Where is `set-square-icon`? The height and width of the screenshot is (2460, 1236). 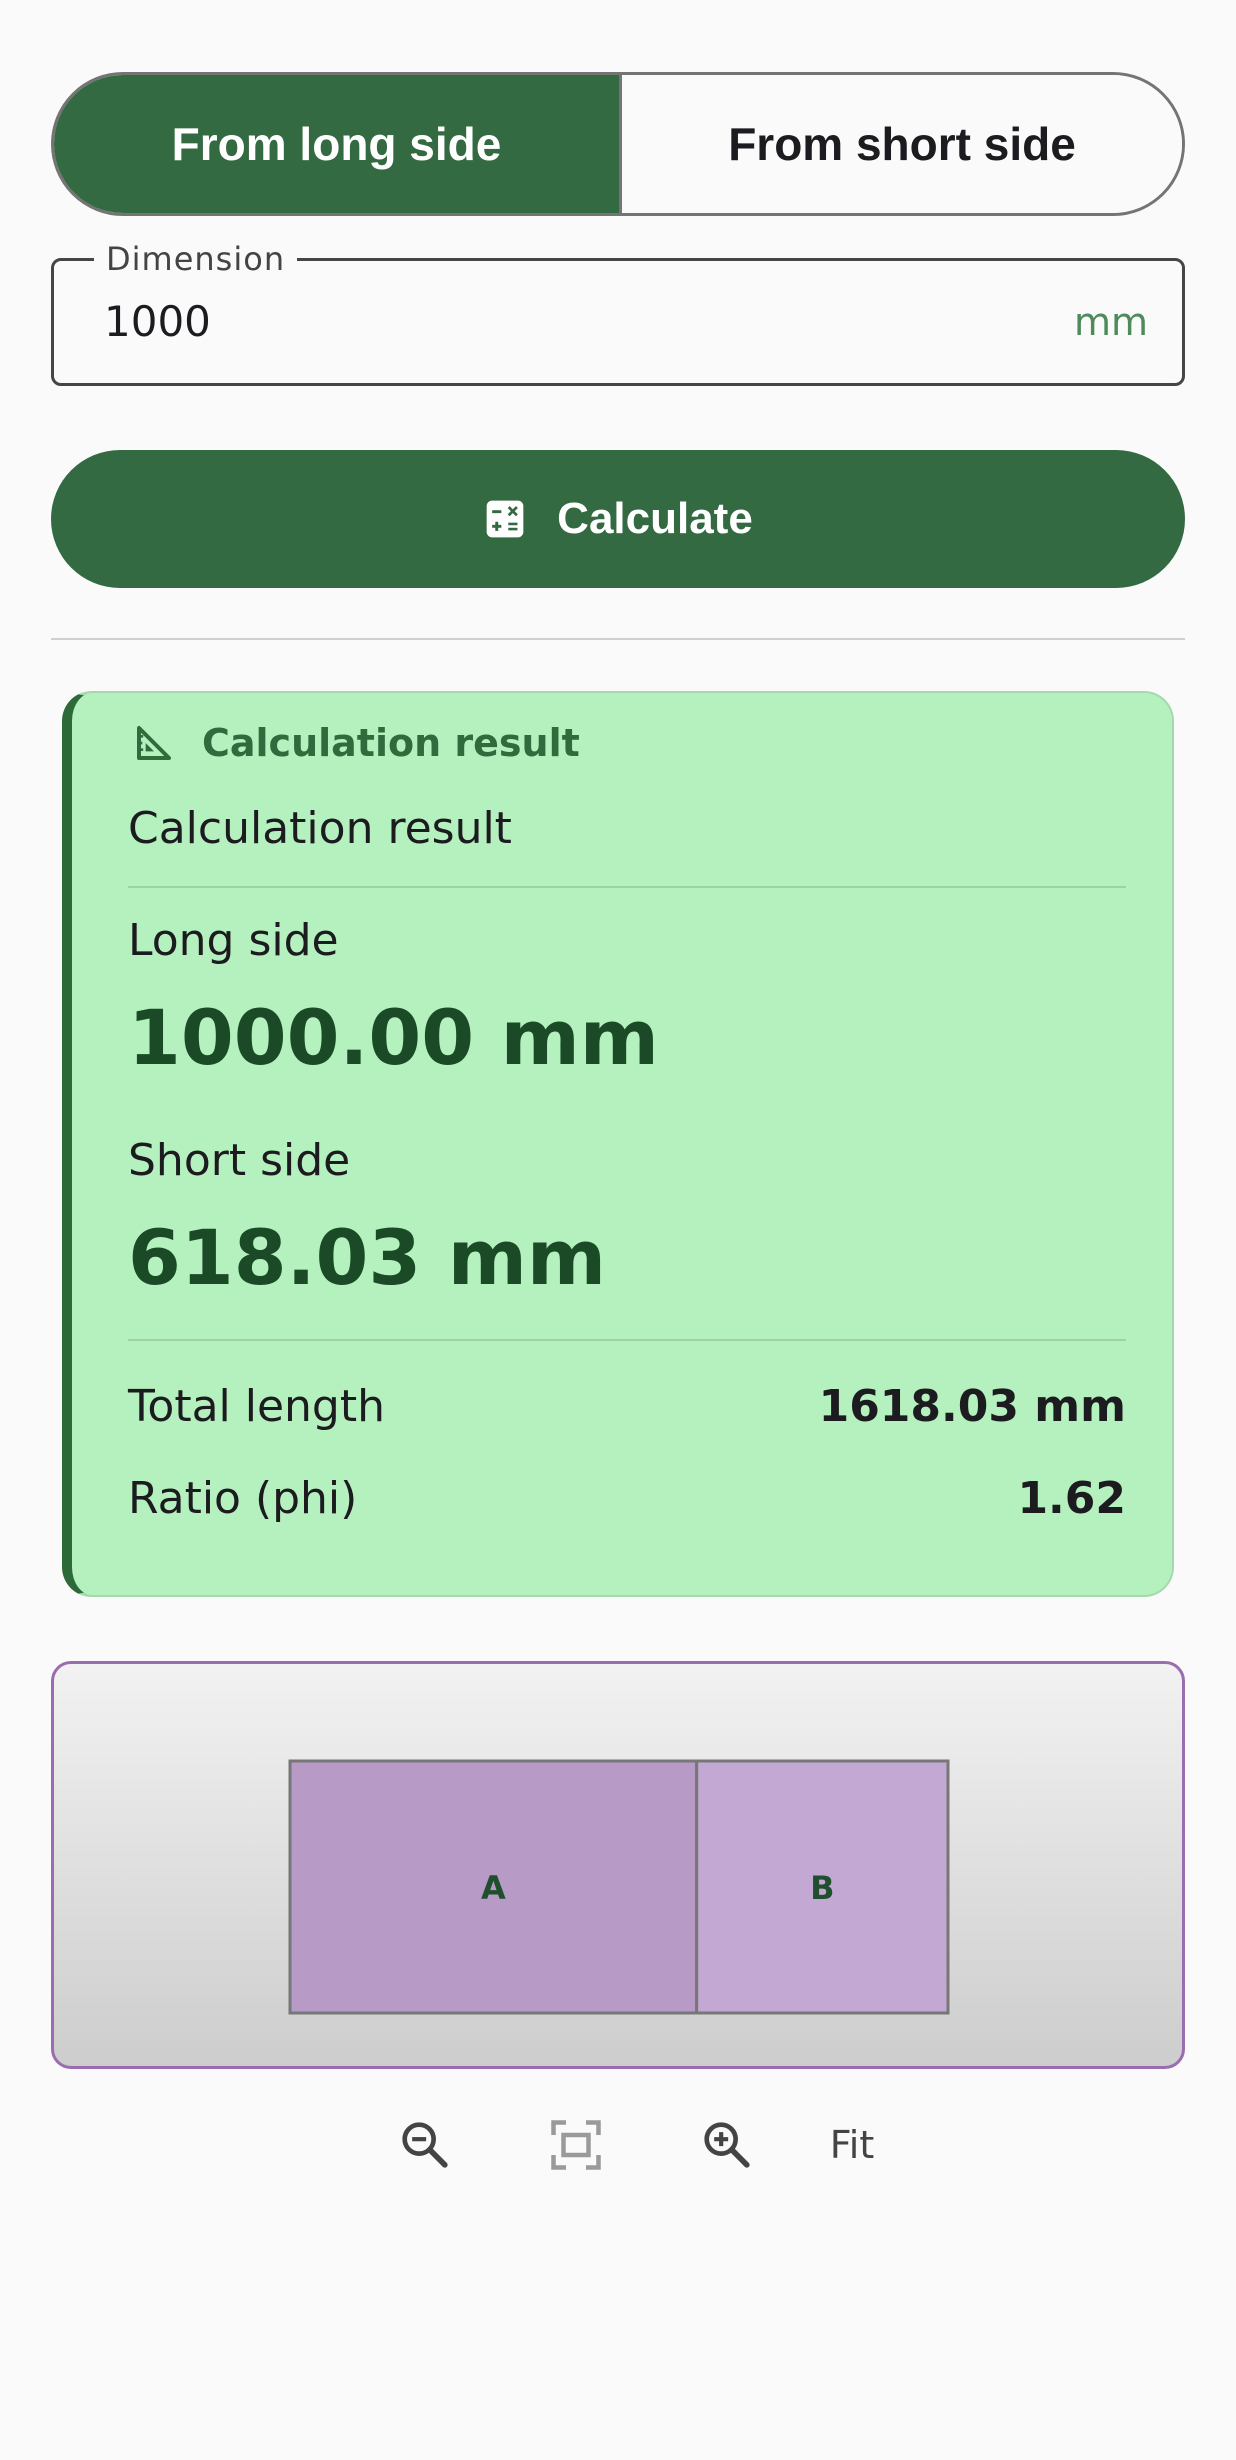 set-square-icon is located at coordinates (154, 743).